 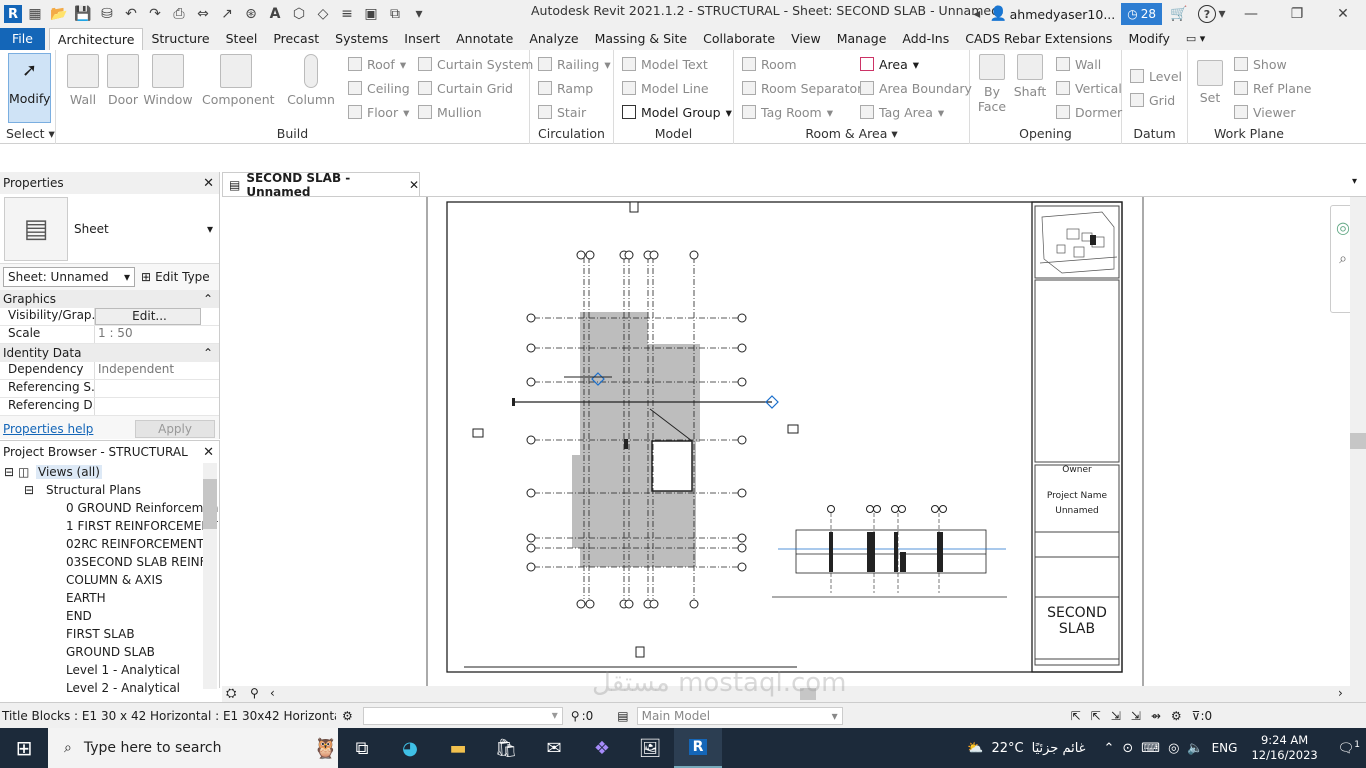 I want to click on tag-icon: ⊛, so click(x=251, y=14).